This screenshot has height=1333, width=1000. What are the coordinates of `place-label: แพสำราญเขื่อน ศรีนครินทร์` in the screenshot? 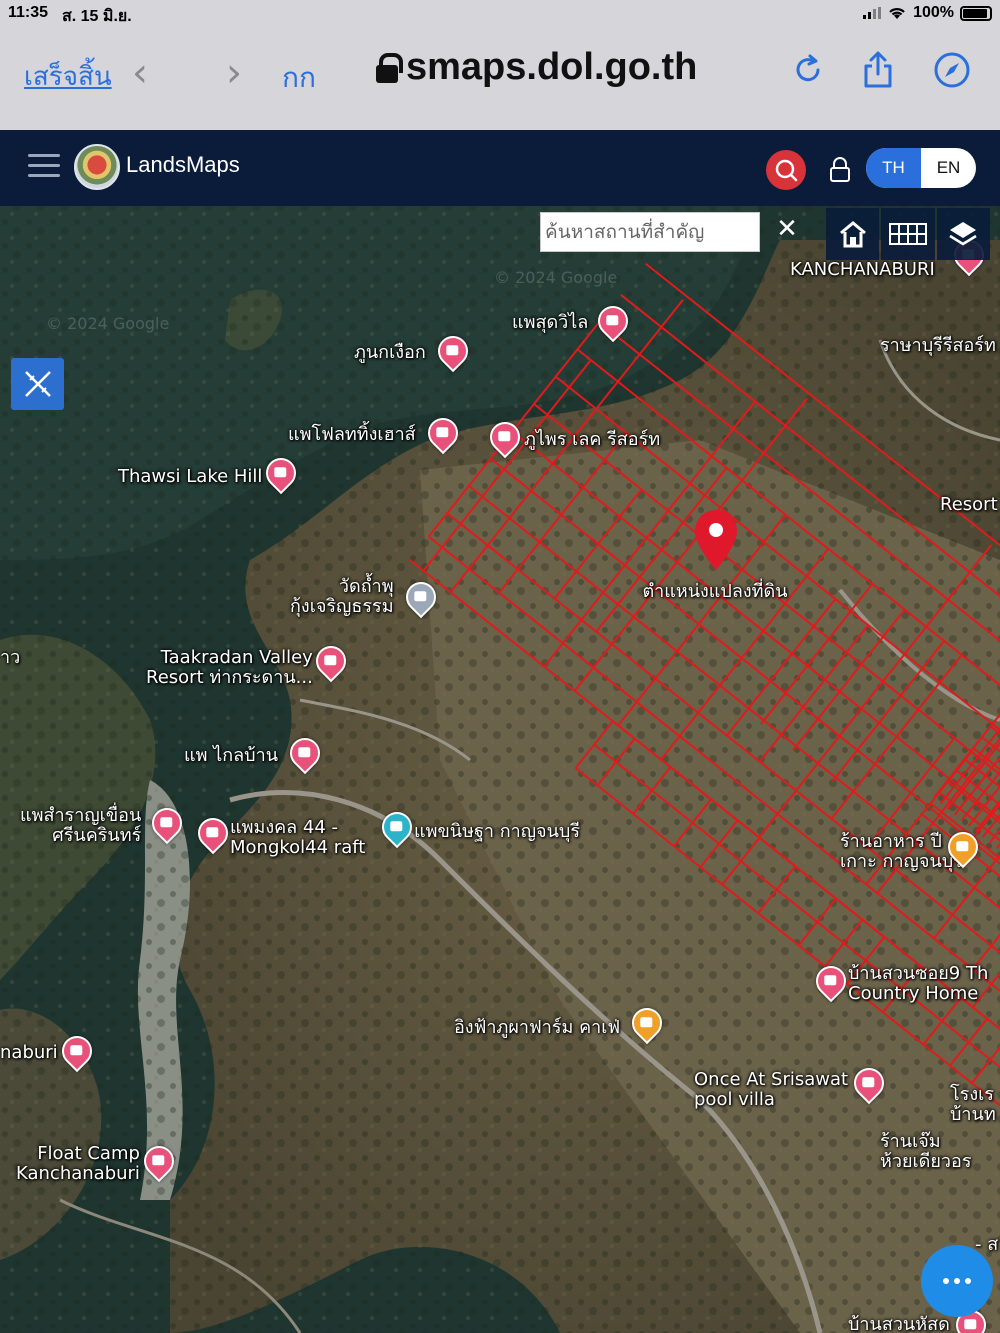 It's located at (80, 826).